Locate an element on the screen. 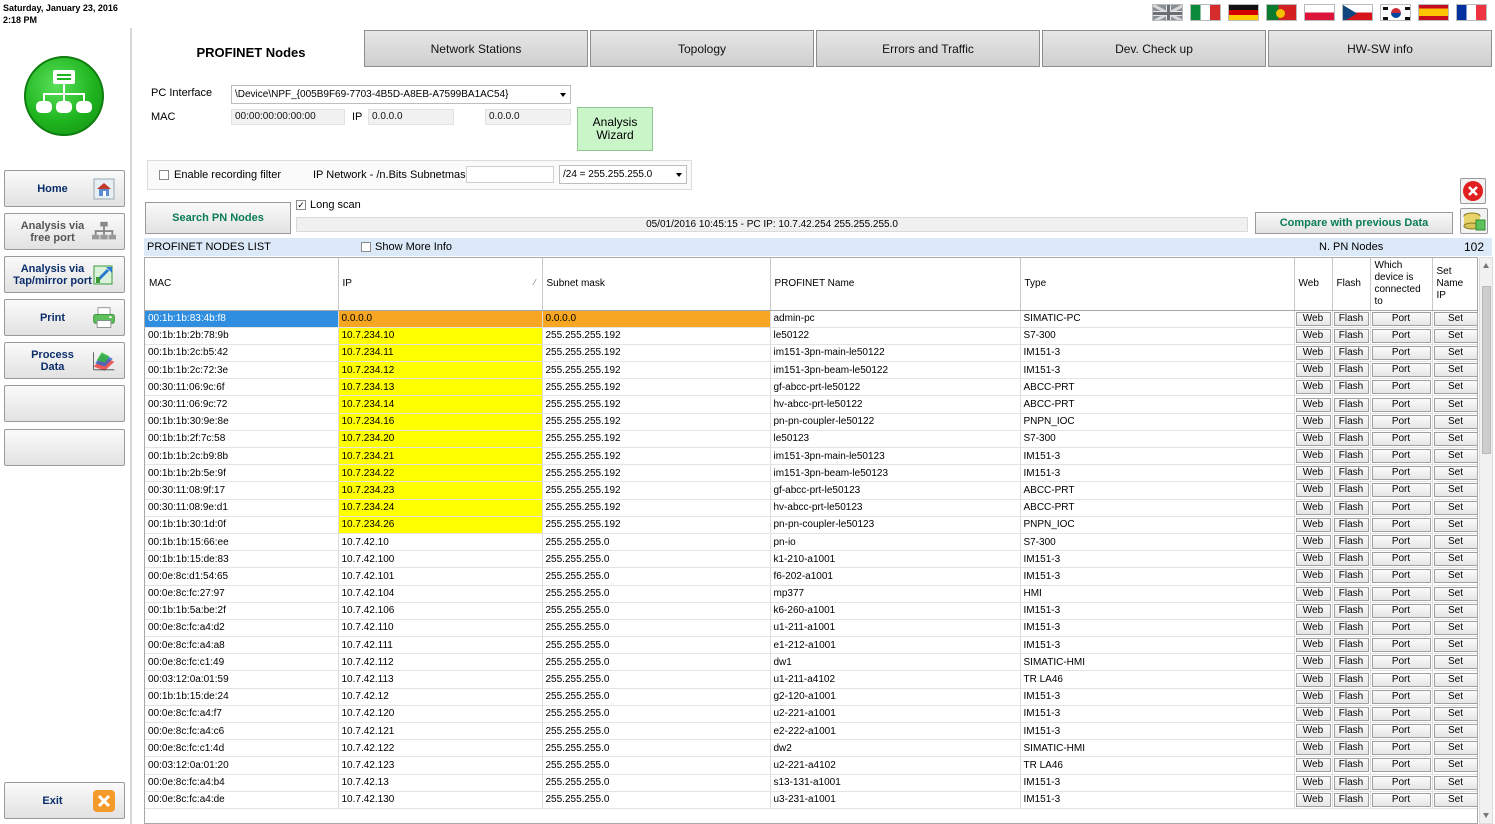 The width and height of the screenshot is (1495, 824). tab-profinet-nodes: PROFINET Nodes is located at coordinates (251, 52).